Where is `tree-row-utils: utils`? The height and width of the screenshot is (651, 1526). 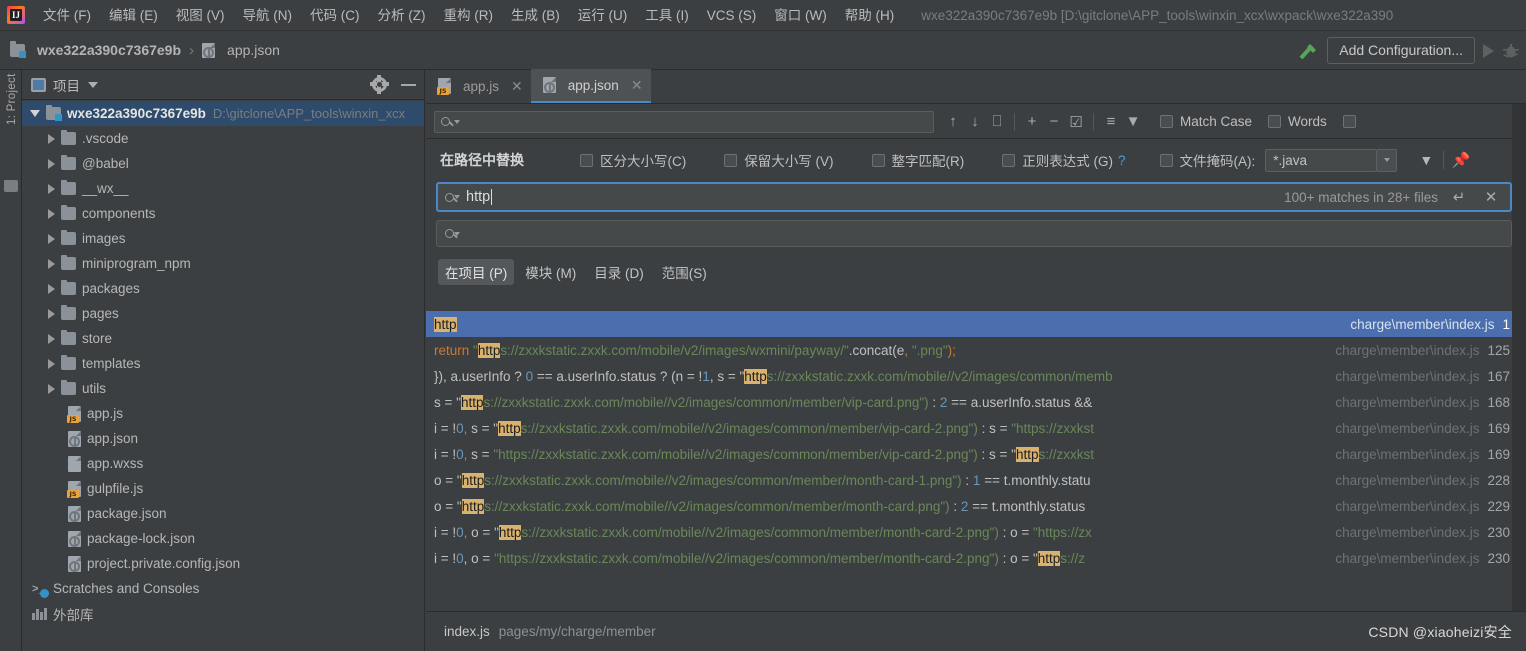
tree-row-utils: utils is located at coordinates (223, 388).